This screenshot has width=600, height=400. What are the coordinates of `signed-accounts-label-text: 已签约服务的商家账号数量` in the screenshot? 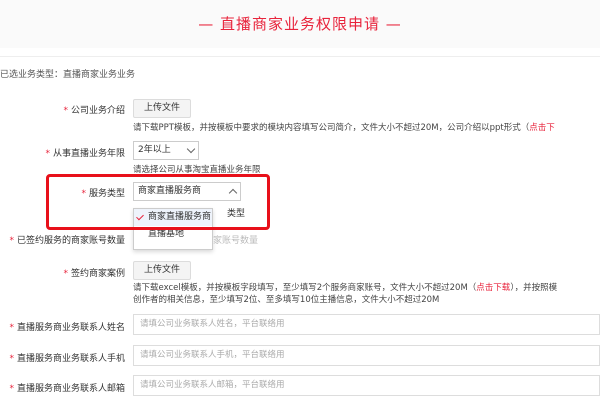 It's located at (70, 241).